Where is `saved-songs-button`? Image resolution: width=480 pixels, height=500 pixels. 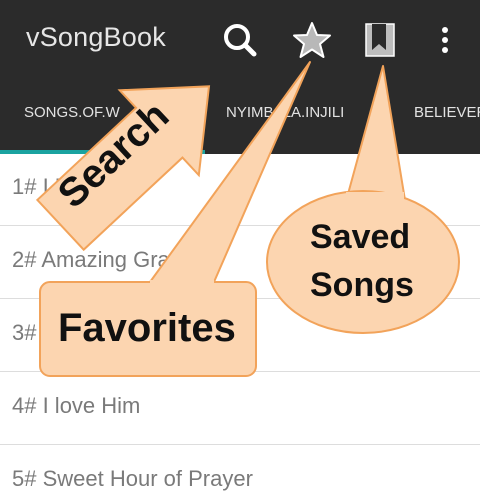 saved-songs-button is located at coordinates (380, 40).